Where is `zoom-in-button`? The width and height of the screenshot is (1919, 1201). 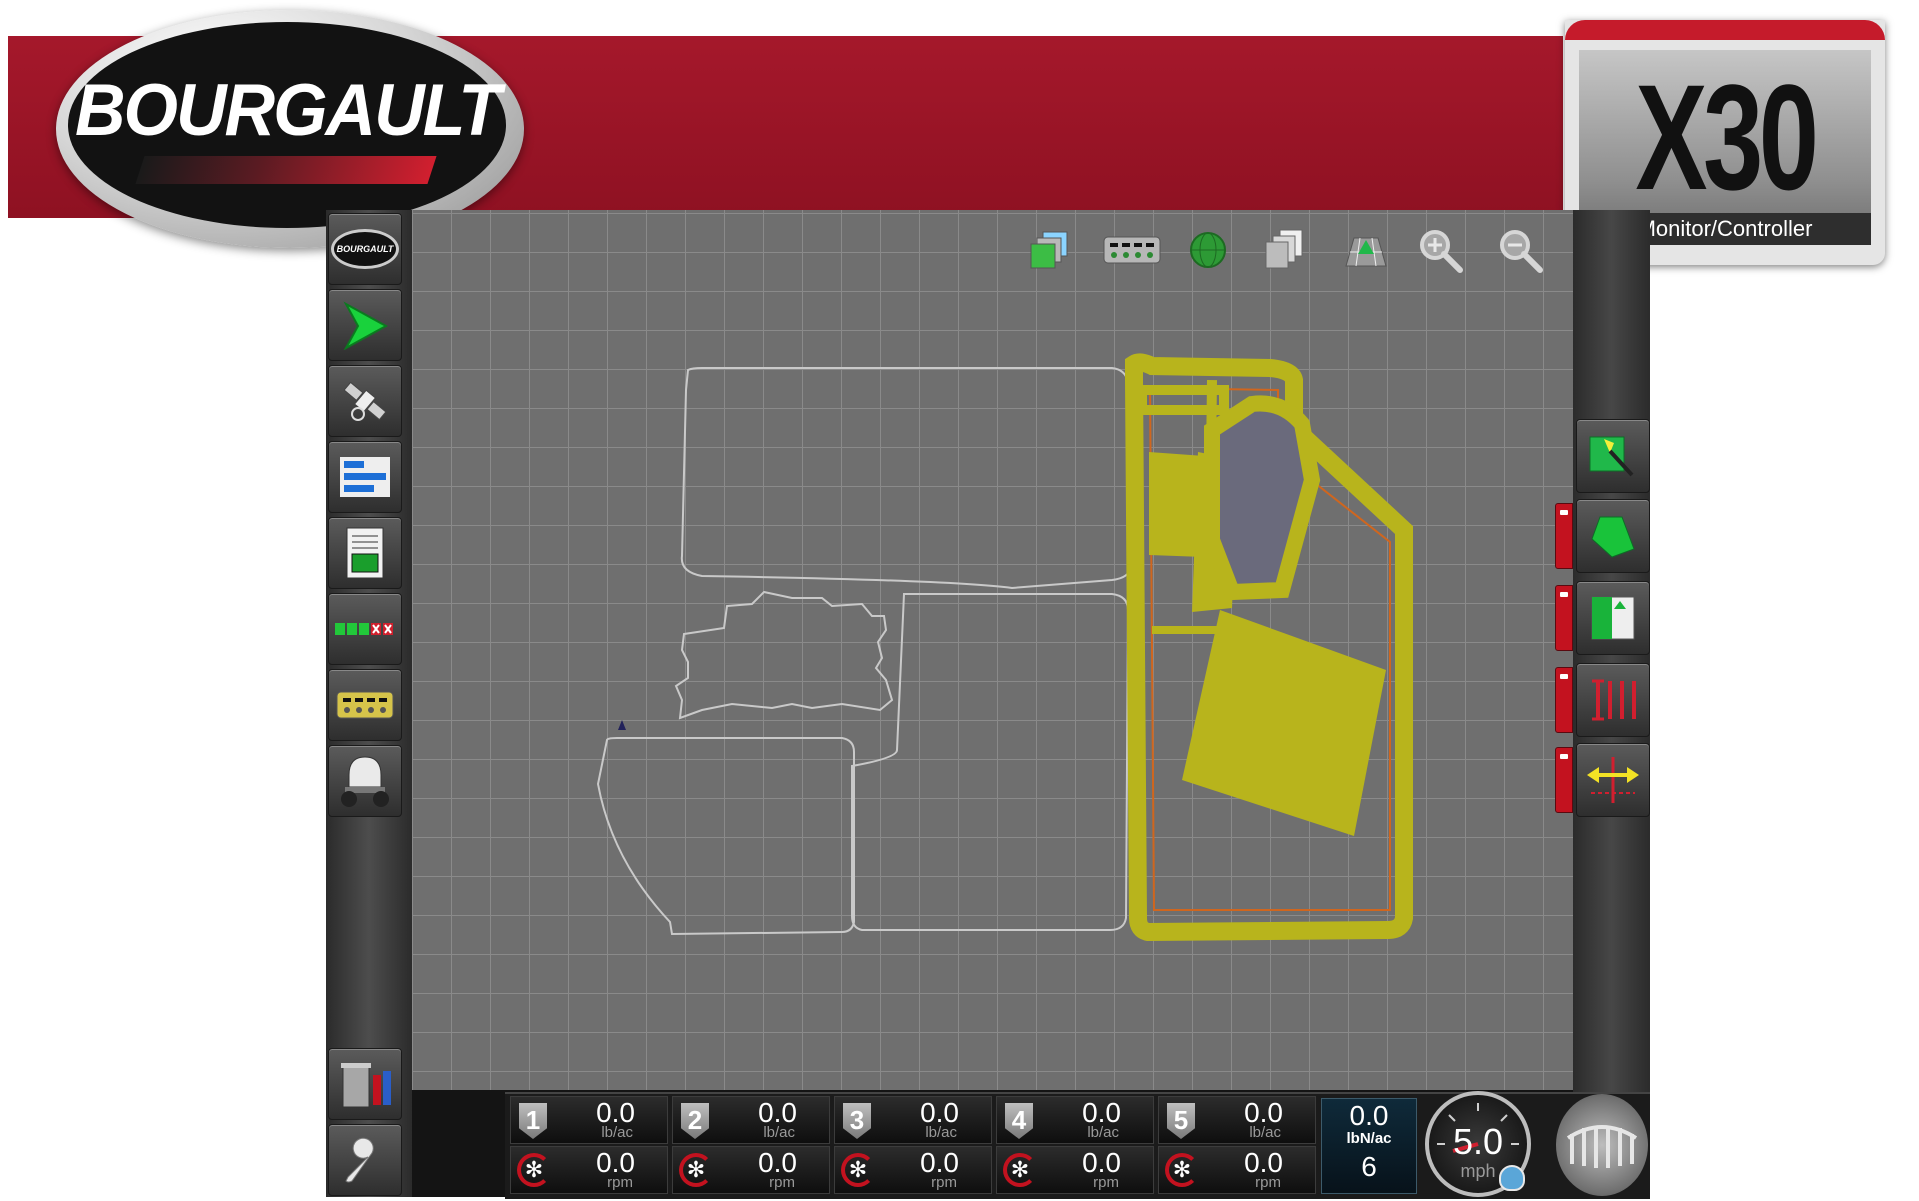 zoom-in-button is located at coordinates (1440, 250).